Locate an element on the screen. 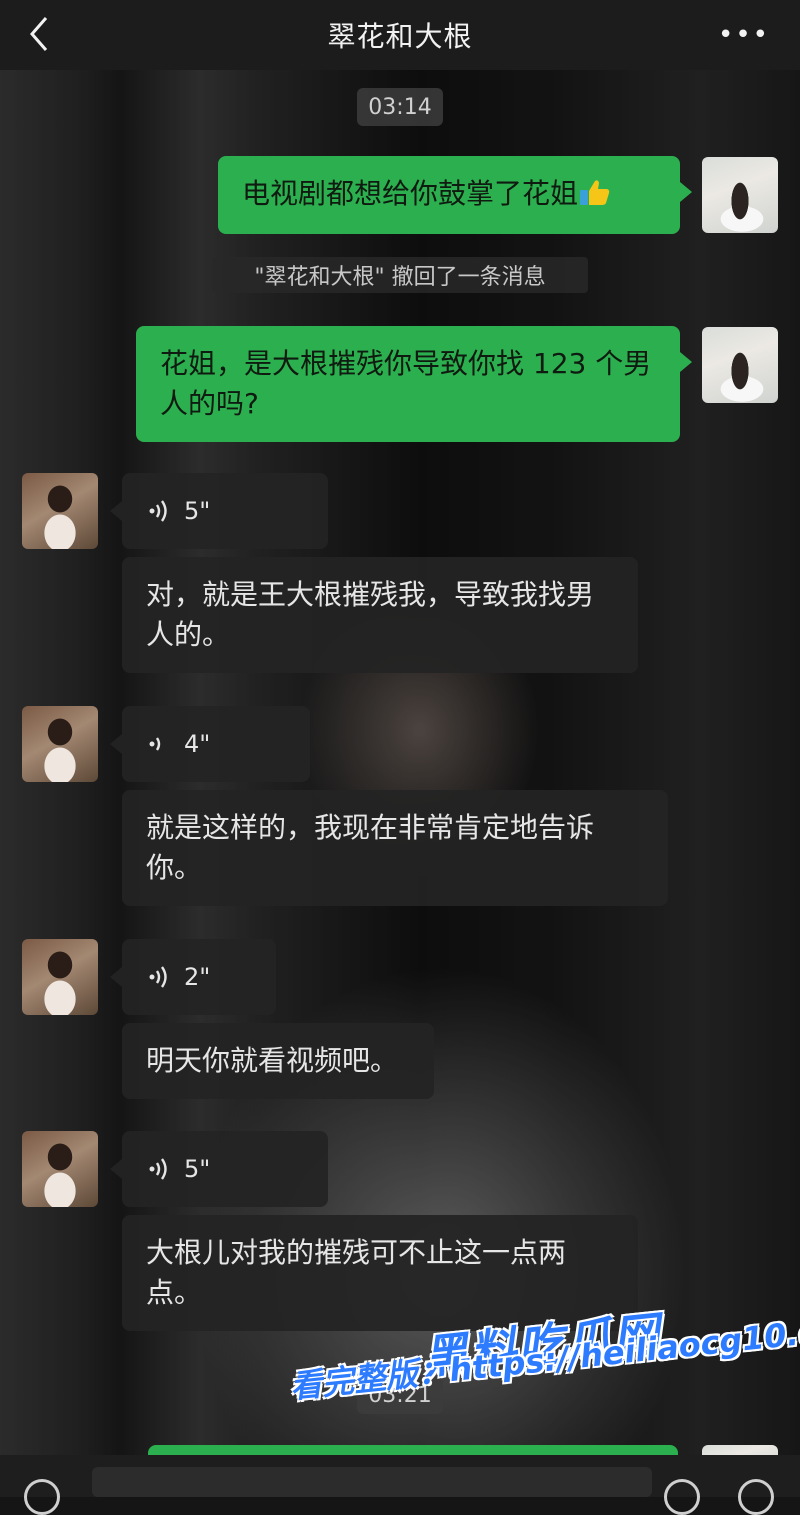 This screenshot has width=800, height=1515. emoji-icon is located at coordinates (682, 1497).